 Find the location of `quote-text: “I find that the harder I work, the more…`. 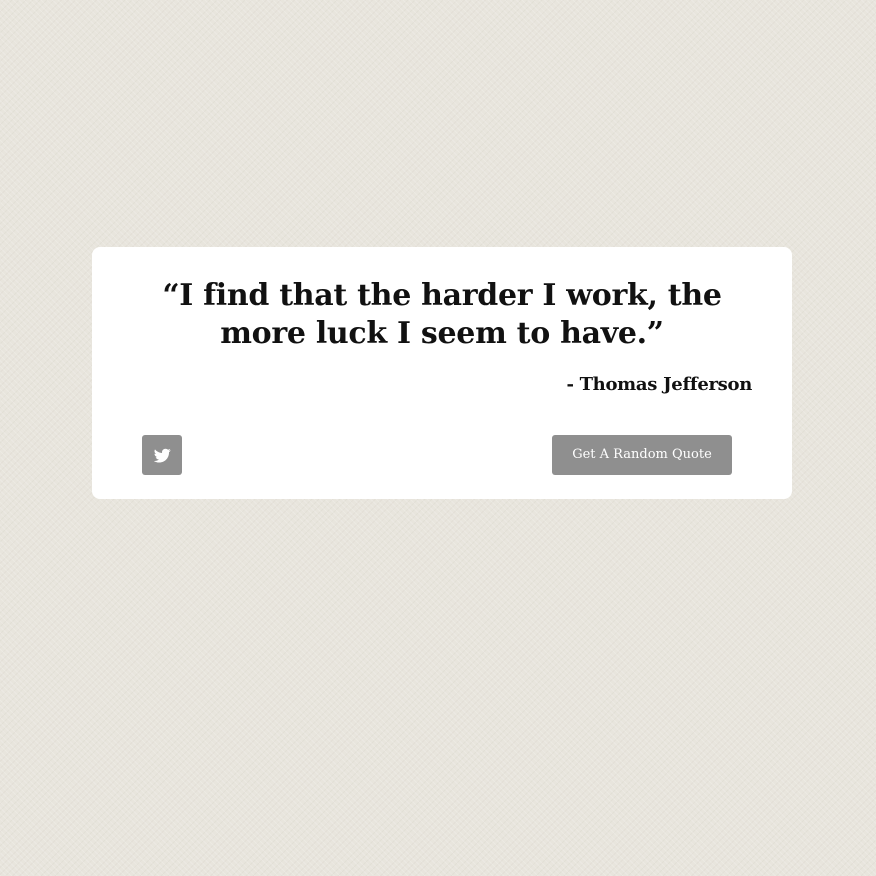

quote-text: “I find that the harder I work, the more… is located at coordinates (442, 314).